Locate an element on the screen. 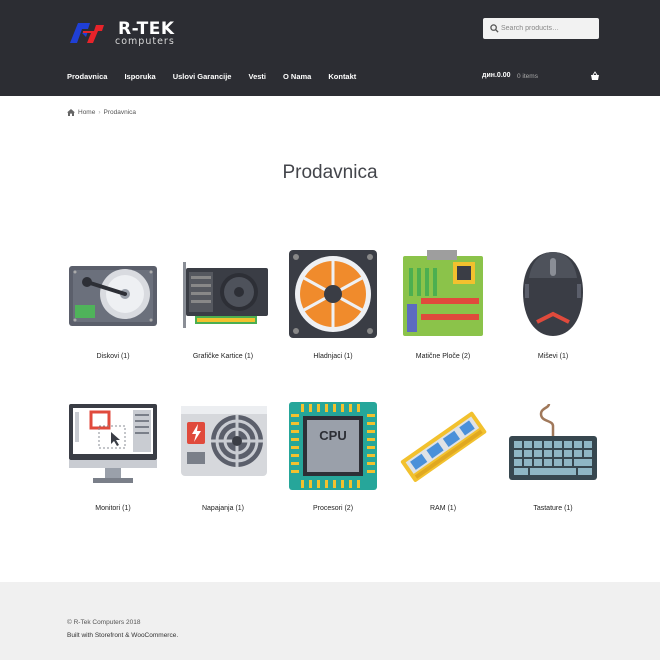 The image size is (660, 660). breadcrumb-home: Home is located at coordinates (86, 112).